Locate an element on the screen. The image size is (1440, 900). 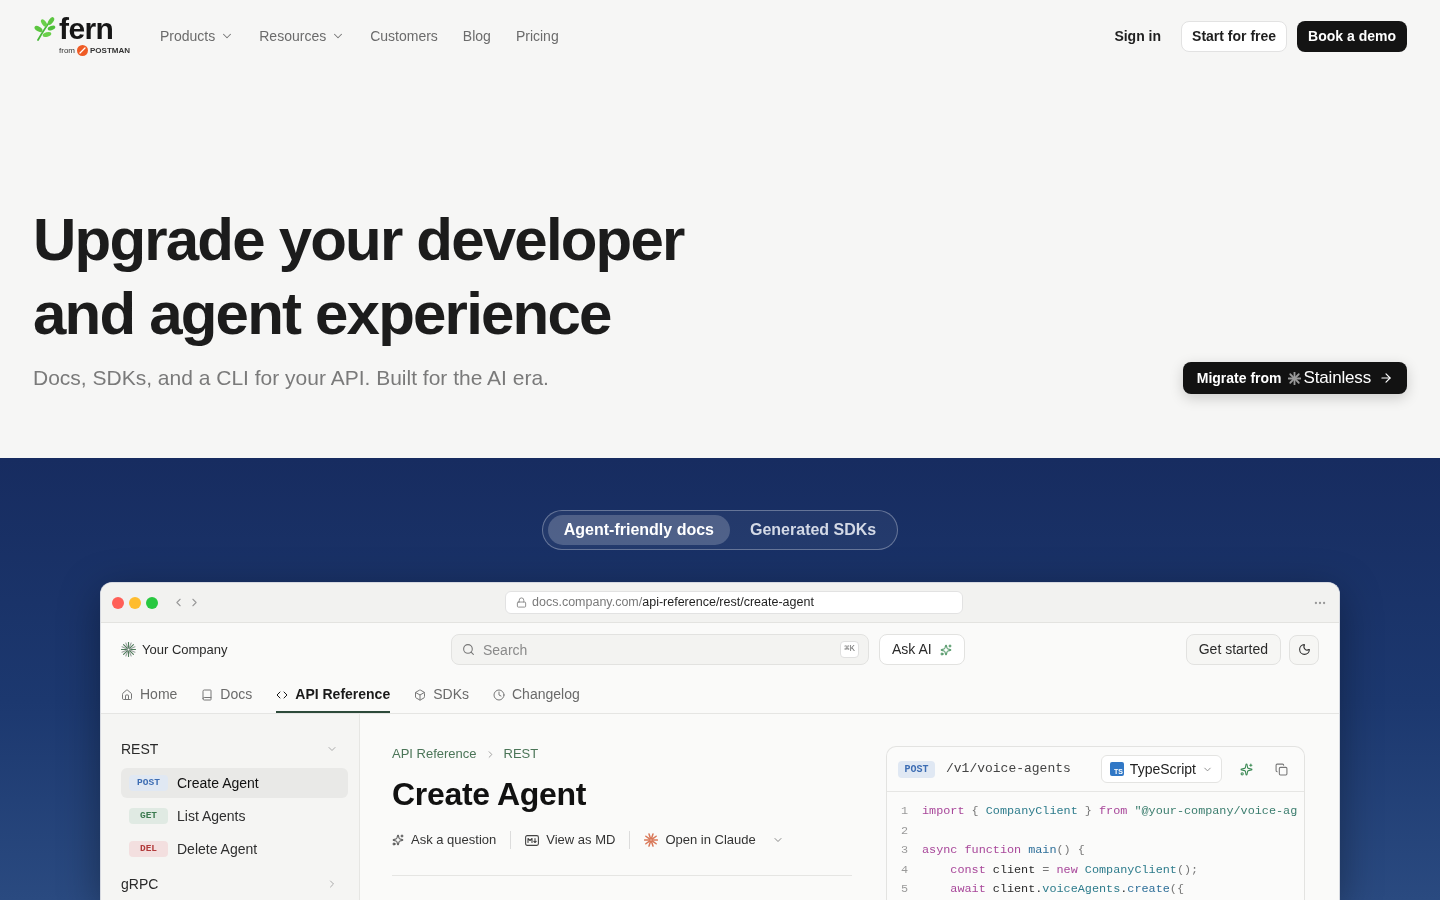
sidebar-section: REST is located at coordinates (234, 749).